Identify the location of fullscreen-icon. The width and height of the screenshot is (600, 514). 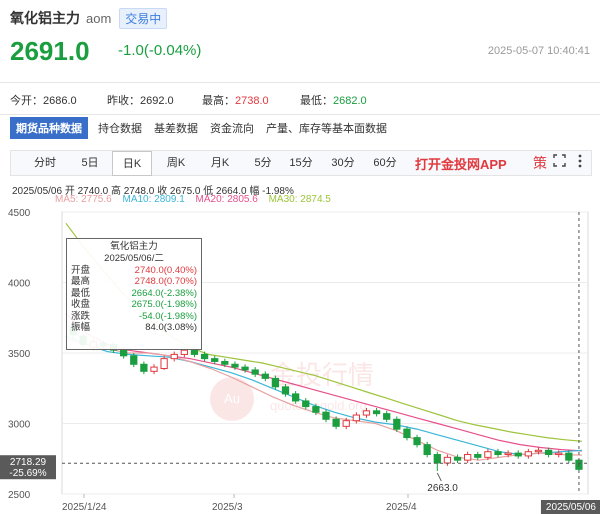
(559, 162).